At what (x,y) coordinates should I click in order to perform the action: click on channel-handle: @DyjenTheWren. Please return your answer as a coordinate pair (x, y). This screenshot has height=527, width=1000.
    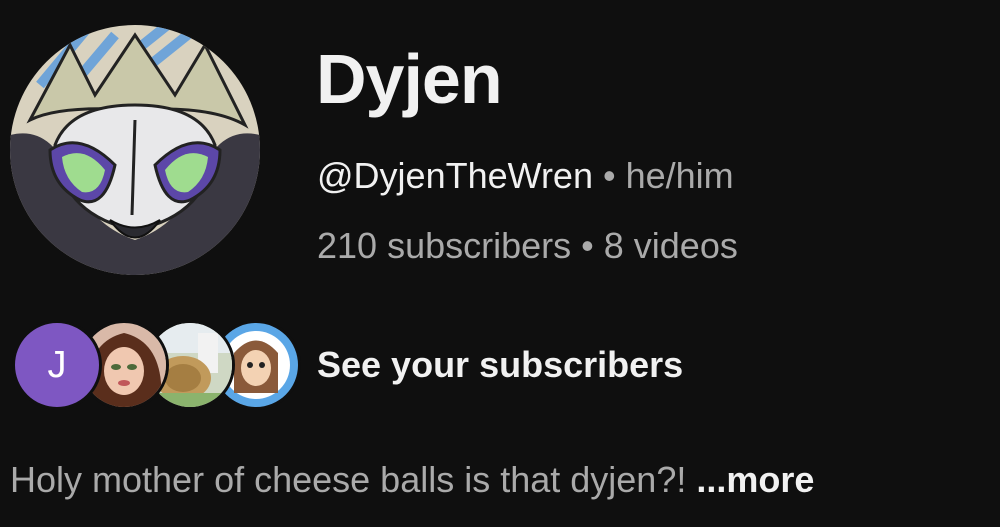
    Looking at the image, I should click on (455, 175).